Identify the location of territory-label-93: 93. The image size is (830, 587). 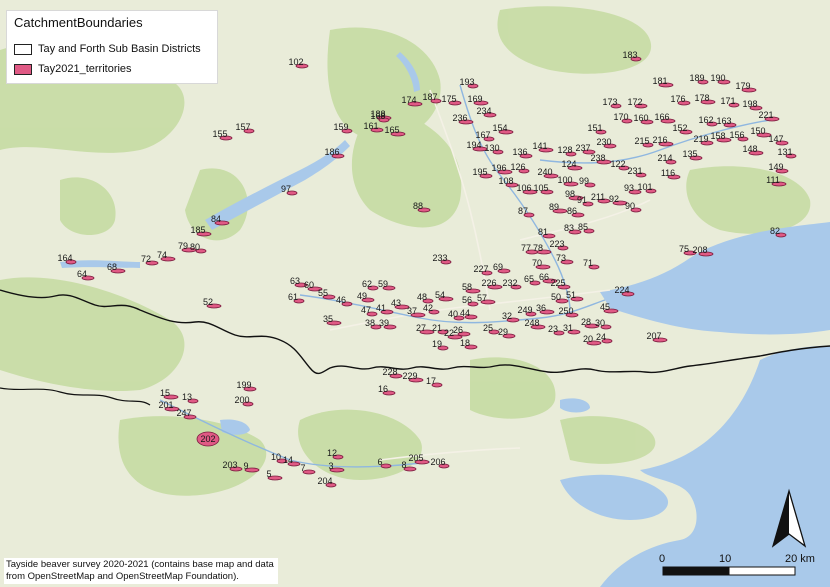
(629, 188).